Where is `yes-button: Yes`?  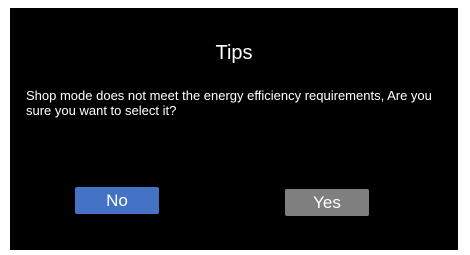
yes-button: Yes is located at coordinates (327, 202).